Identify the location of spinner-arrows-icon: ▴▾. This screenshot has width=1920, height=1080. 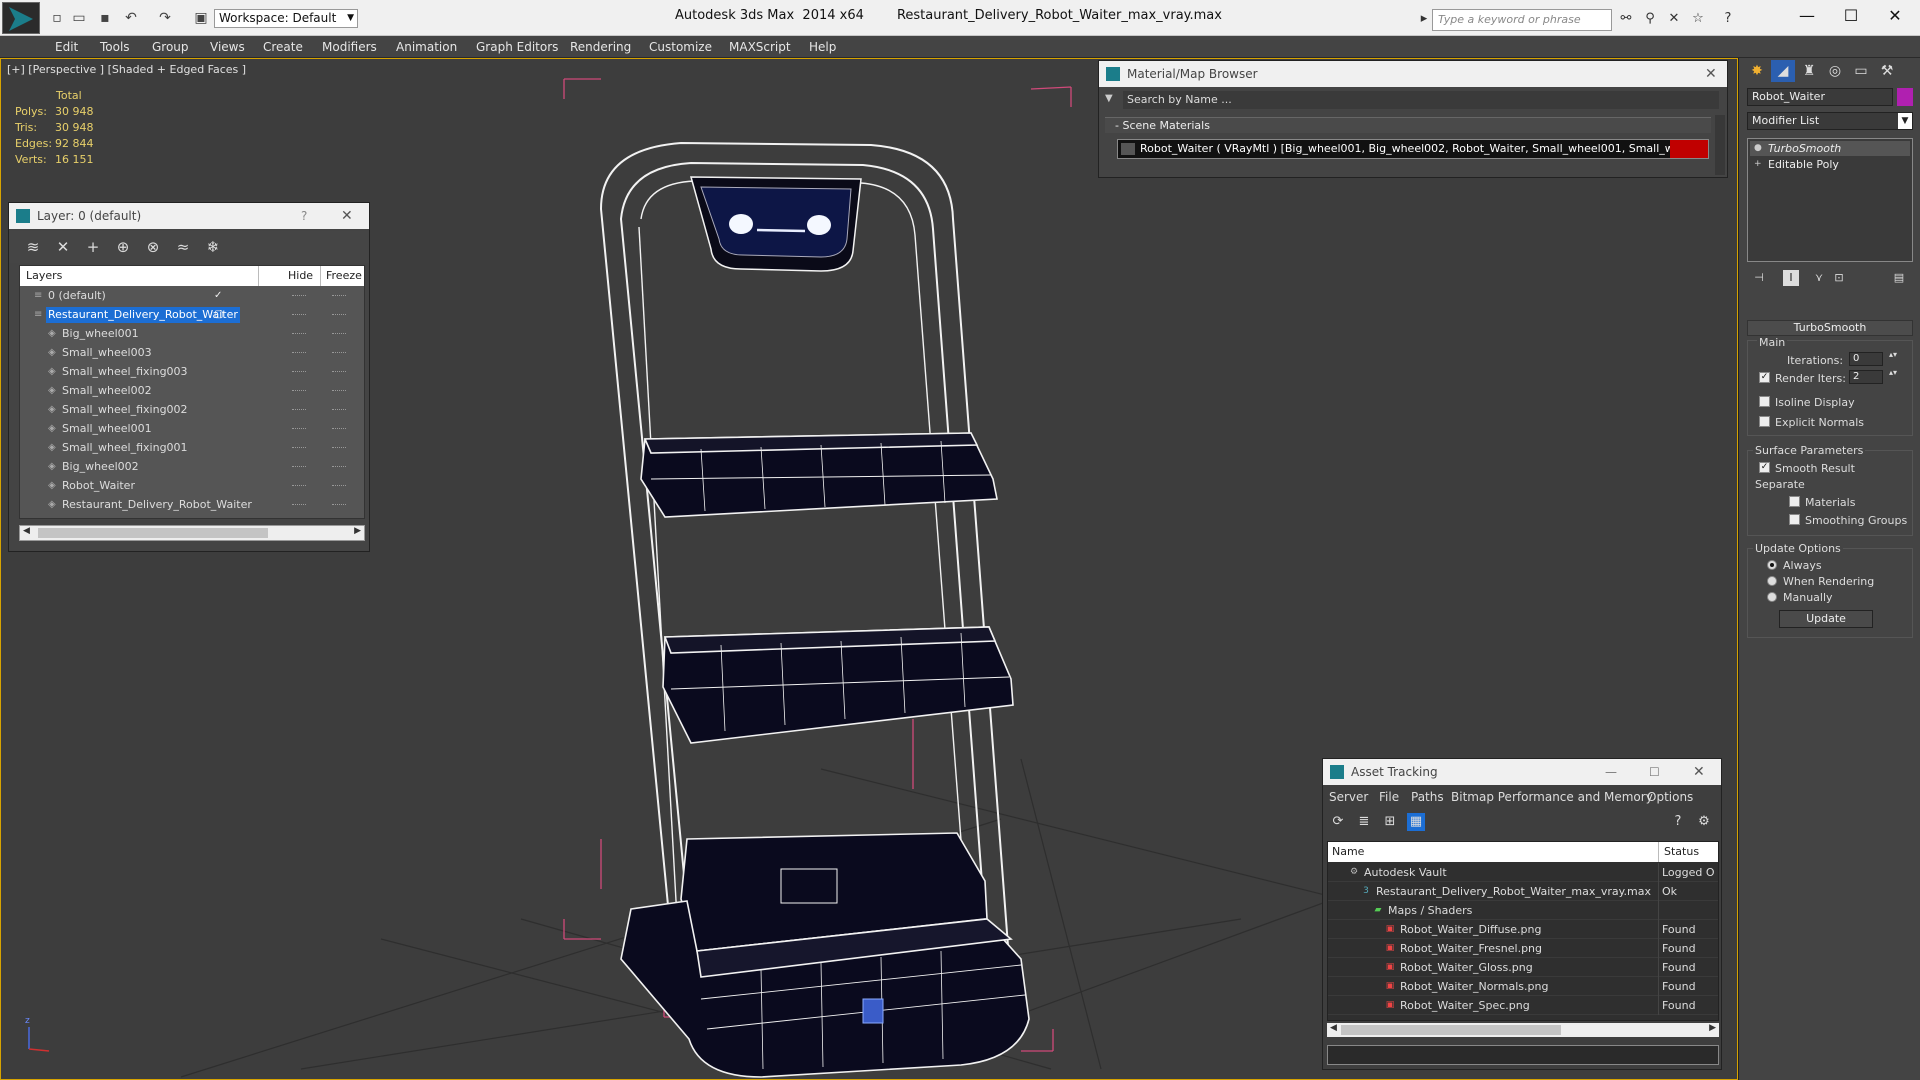
(1893, 372).